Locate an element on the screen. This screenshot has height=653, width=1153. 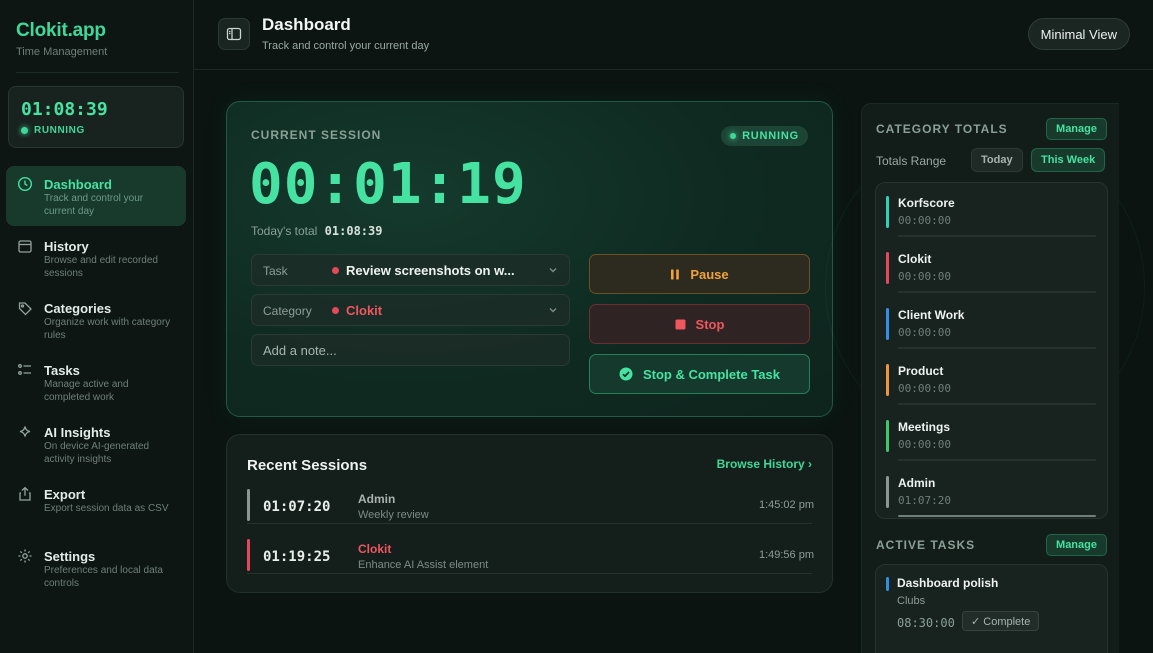
share-icon is located at coordinates (25, 493).